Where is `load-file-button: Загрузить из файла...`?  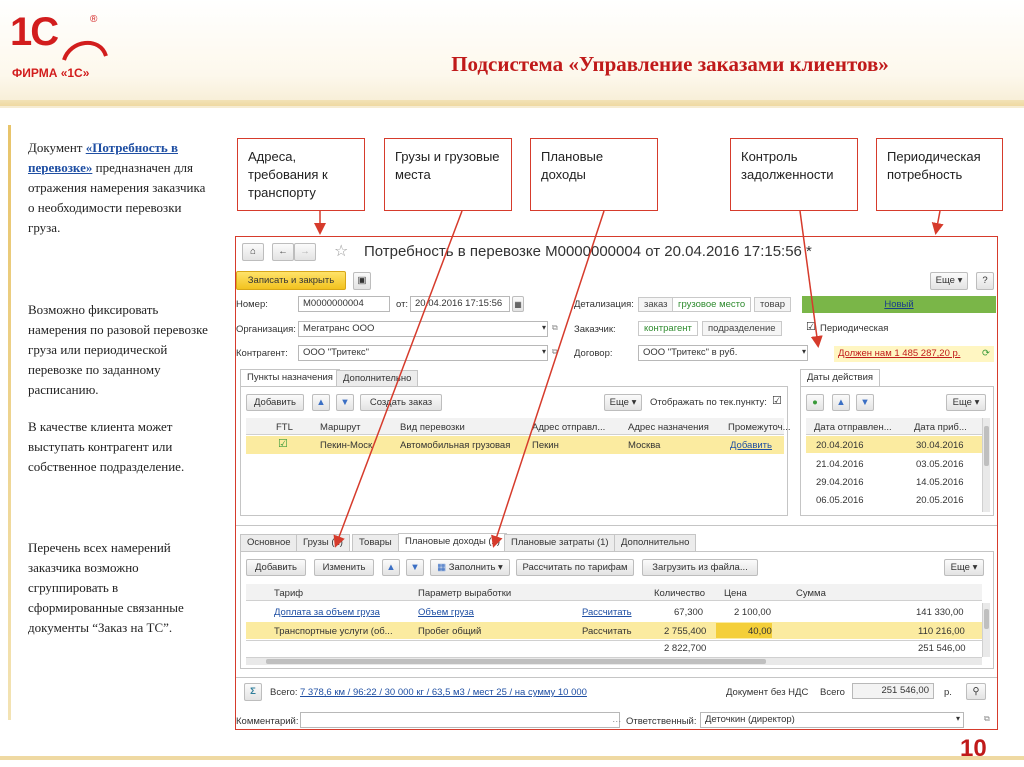
load-file-button: Загрузить из файла... is located at coordinates (700, 567).